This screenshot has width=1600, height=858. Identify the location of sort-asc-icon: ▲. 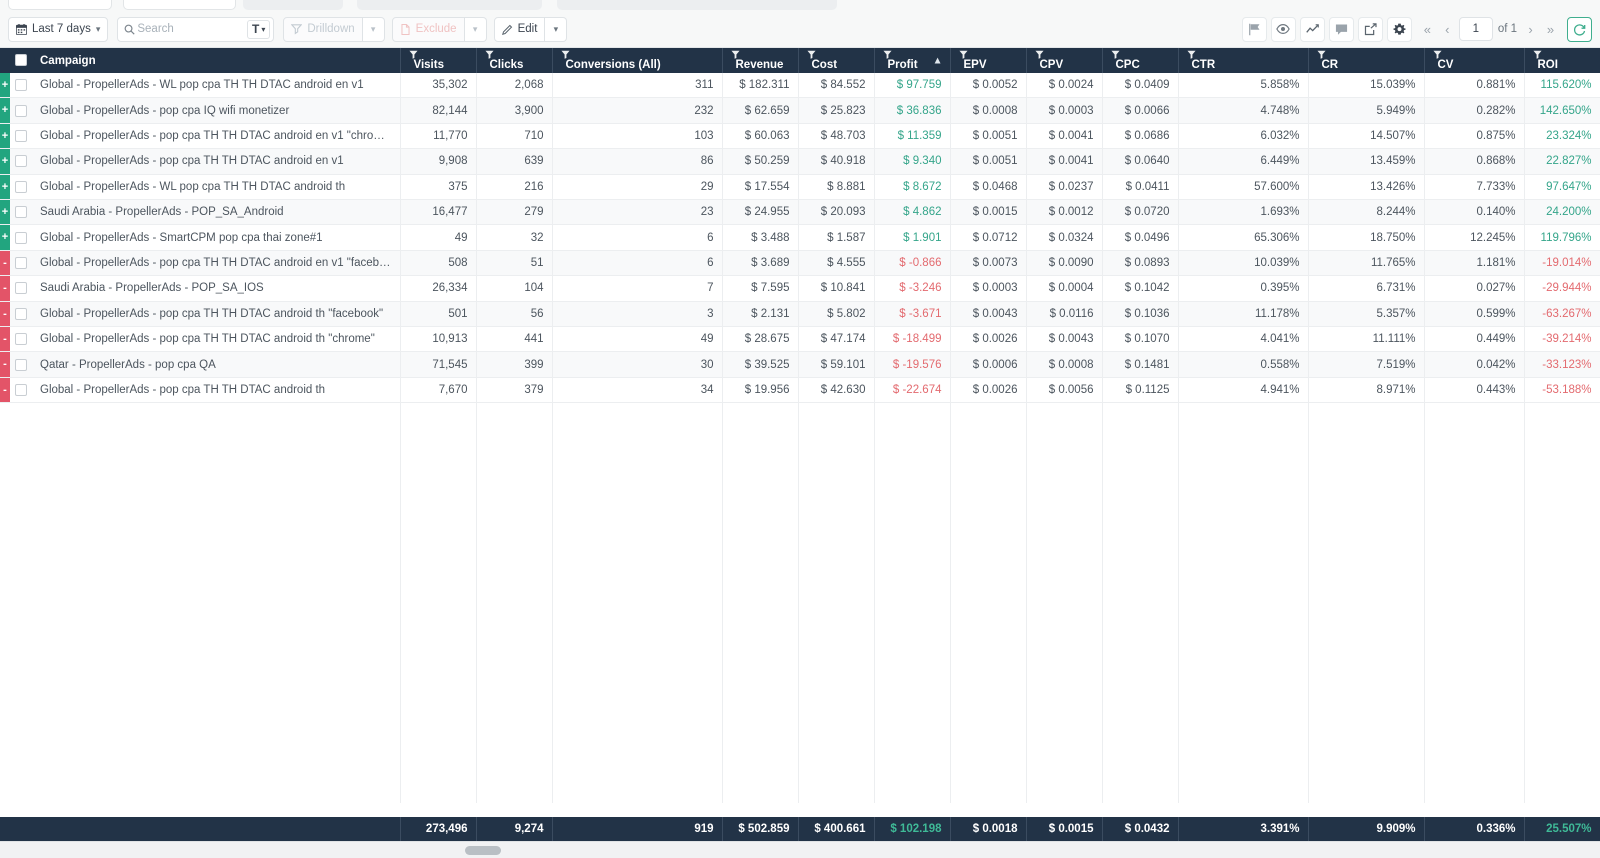
(938, 60).